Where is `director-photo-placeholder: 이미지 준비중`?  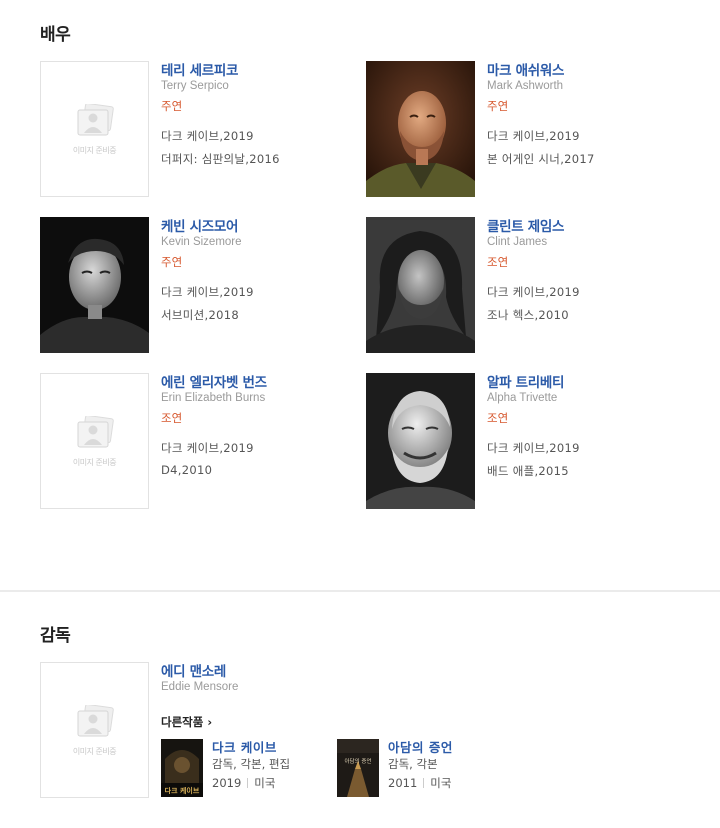
director-photo-placeholder: 이미지 준비중 is located at coordinates (94, 730).